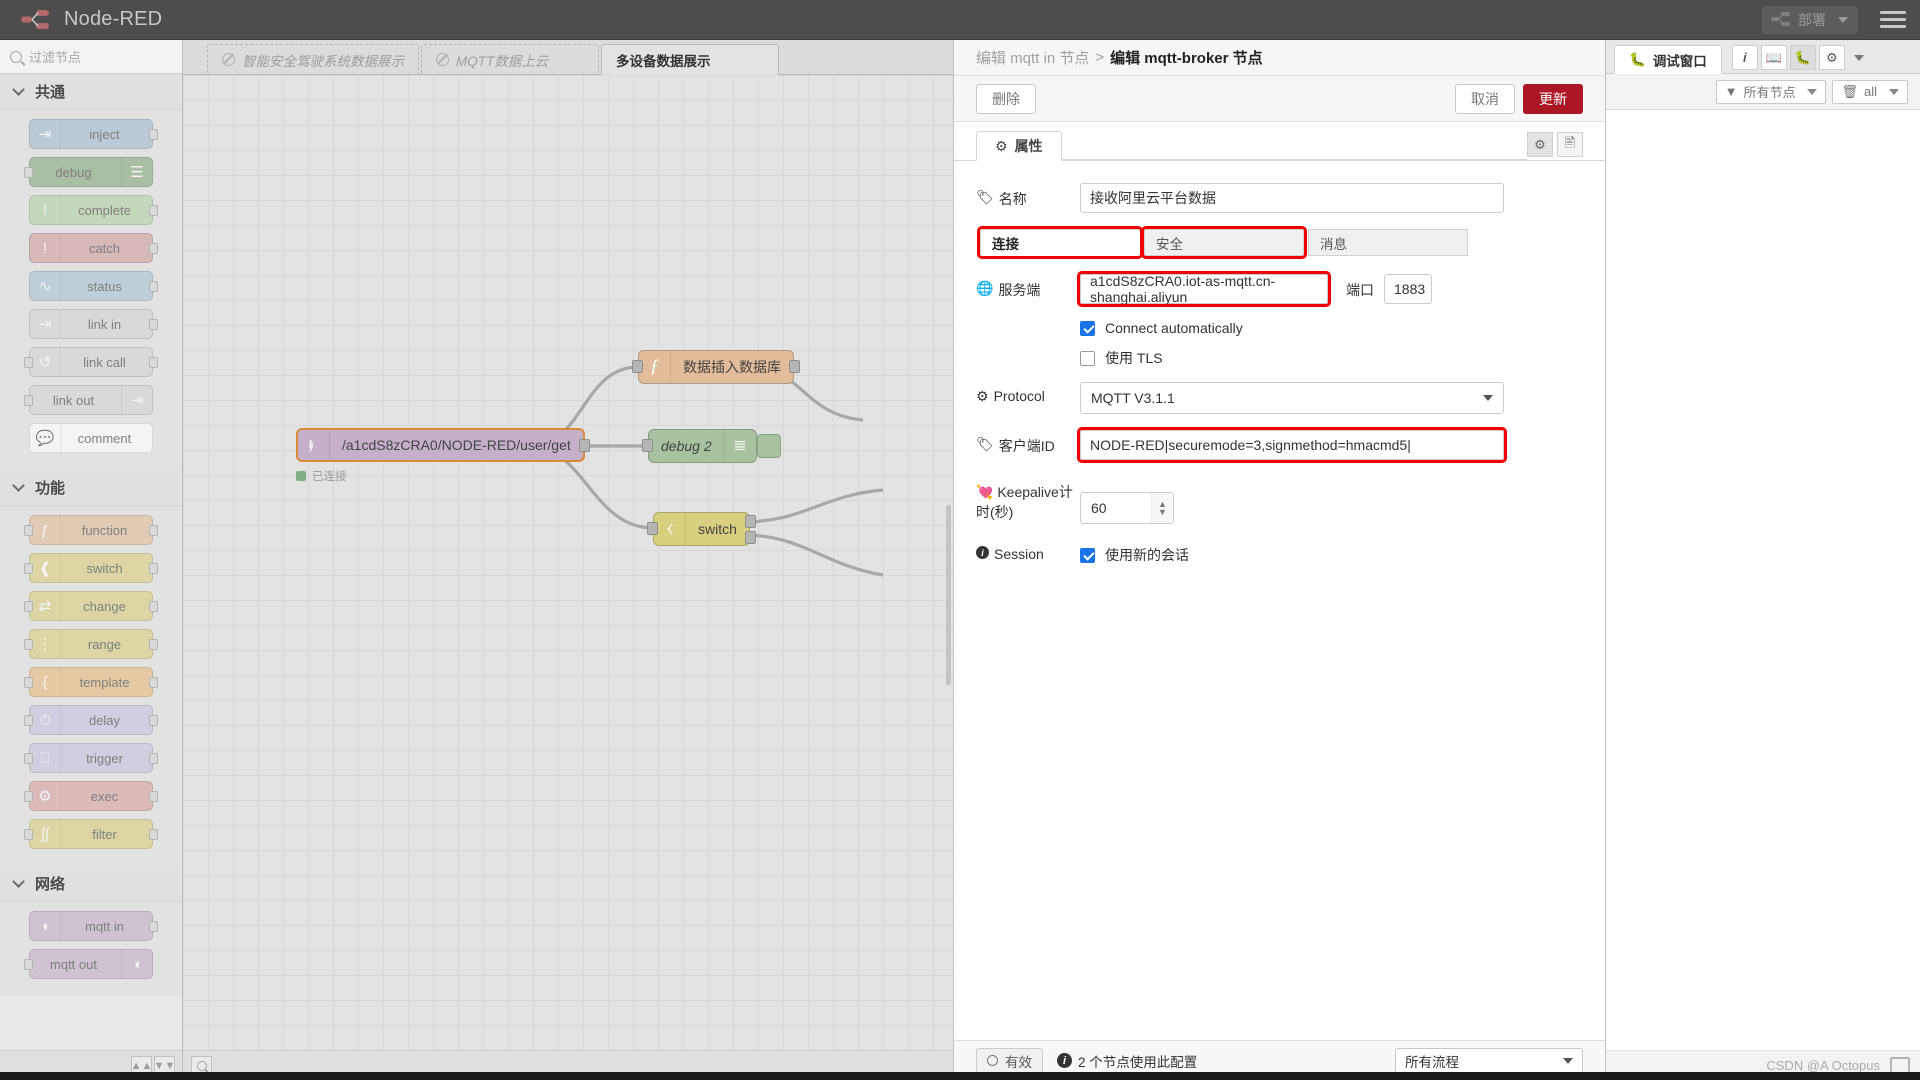 The height and width of the screenshot is (1080, 1920). Describe the element at coordinates (91, 438) in the screenshot. I see `palette-node-comment: 💬 comment` at that location.